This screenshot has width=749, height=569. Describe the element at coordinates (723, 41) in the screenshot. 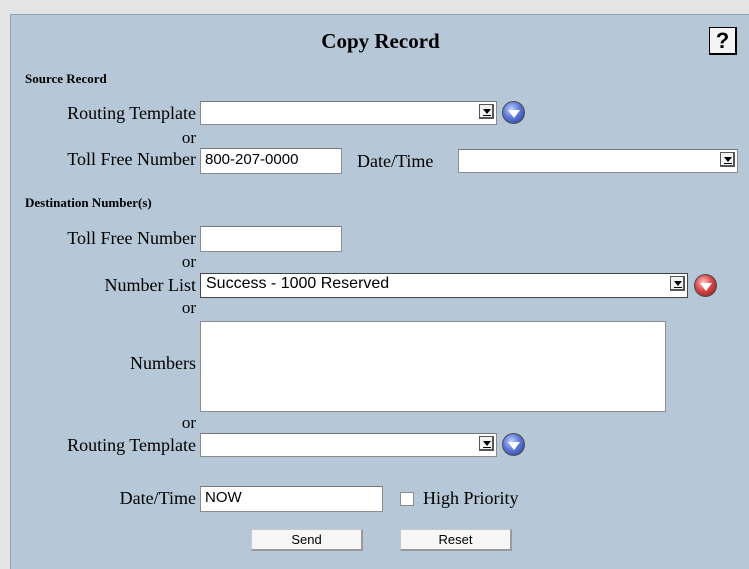

I see `help-button: ?` at that location.